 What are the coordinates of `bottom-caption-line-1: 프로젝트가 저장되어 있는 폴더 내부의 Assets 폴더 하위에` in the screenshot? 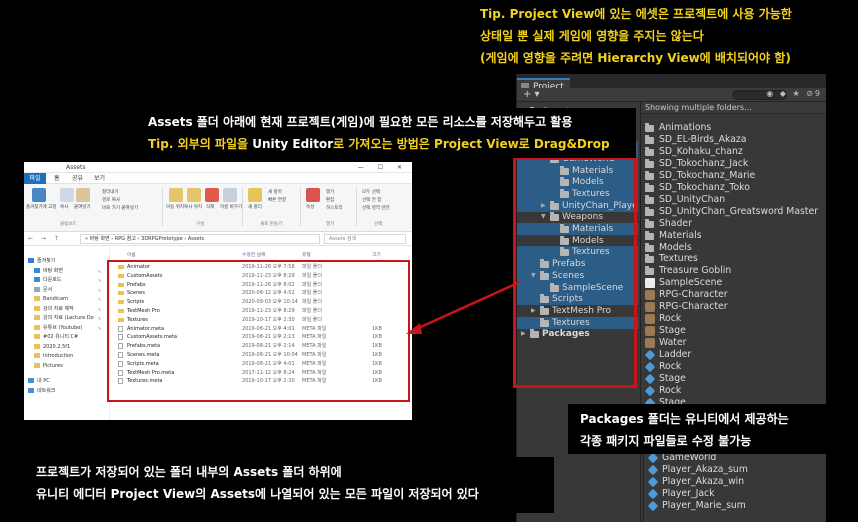 It's located at (189, 472).